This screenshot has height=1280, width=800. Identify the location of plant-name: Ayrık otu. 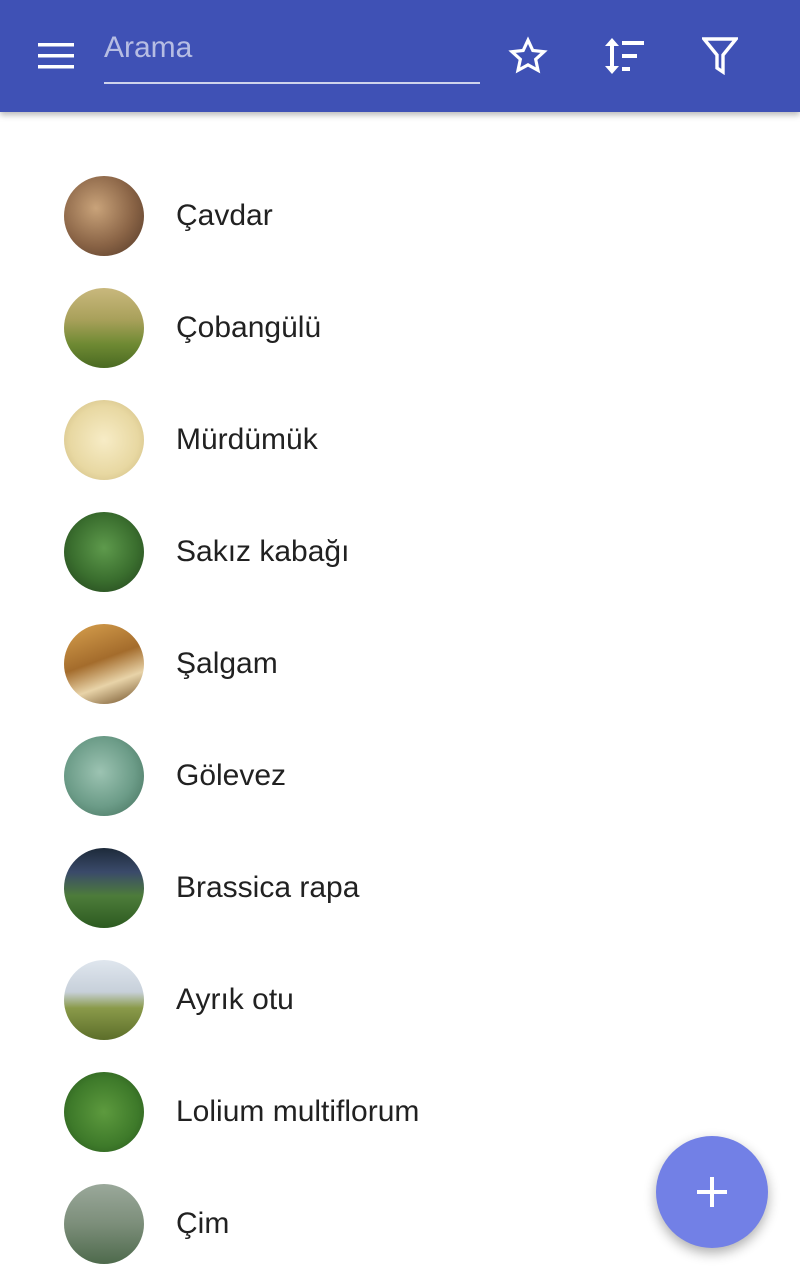
(235, 999).